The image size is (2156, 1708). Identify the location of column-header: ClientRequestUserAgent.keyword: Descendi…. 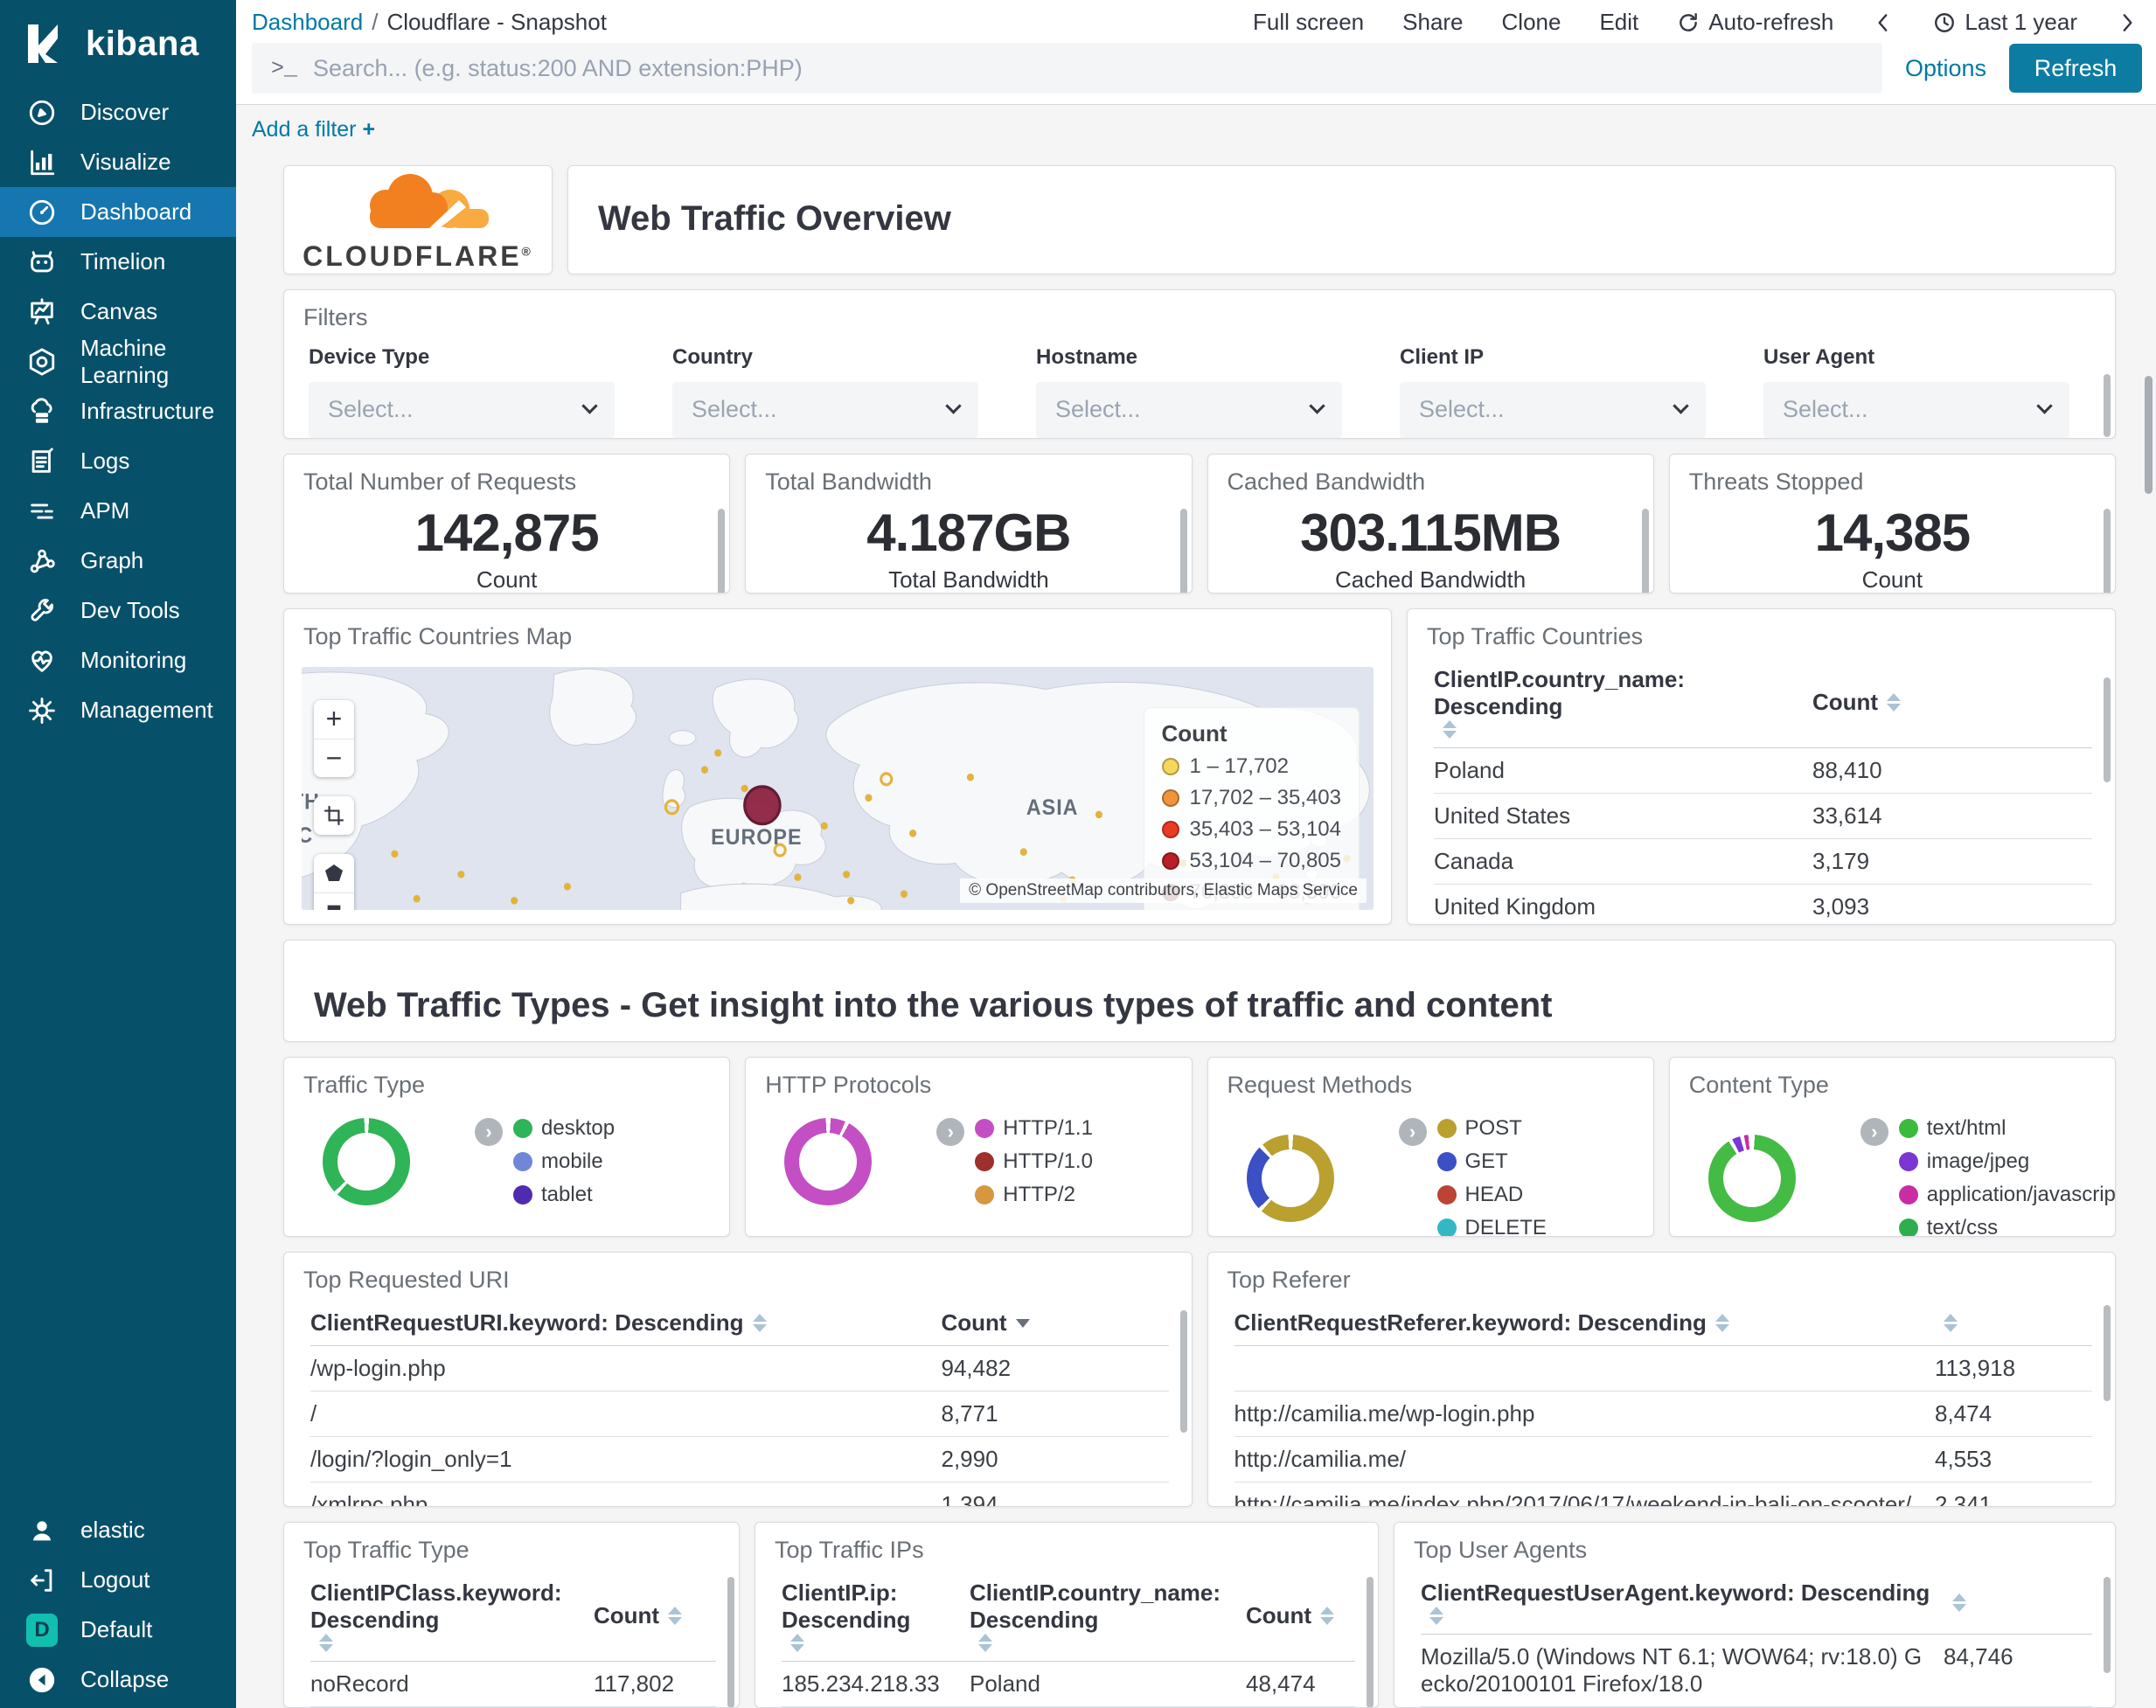
(1682, 1602).